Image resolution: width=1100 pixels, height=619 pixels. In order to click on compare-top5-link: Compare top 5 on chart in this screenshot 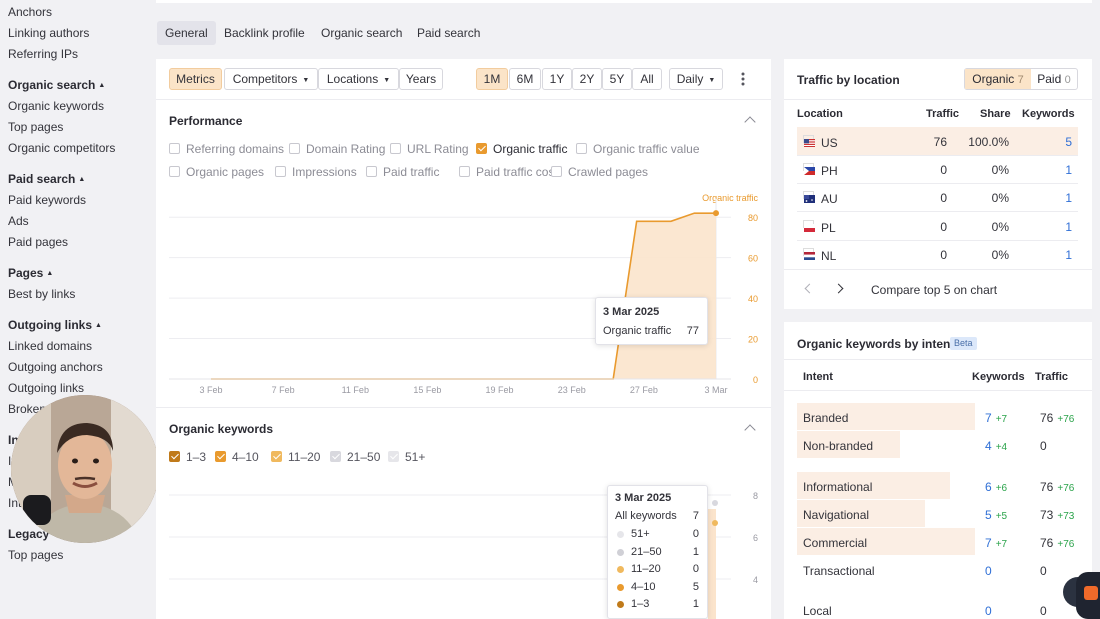, I will do `click(934, 290)`.